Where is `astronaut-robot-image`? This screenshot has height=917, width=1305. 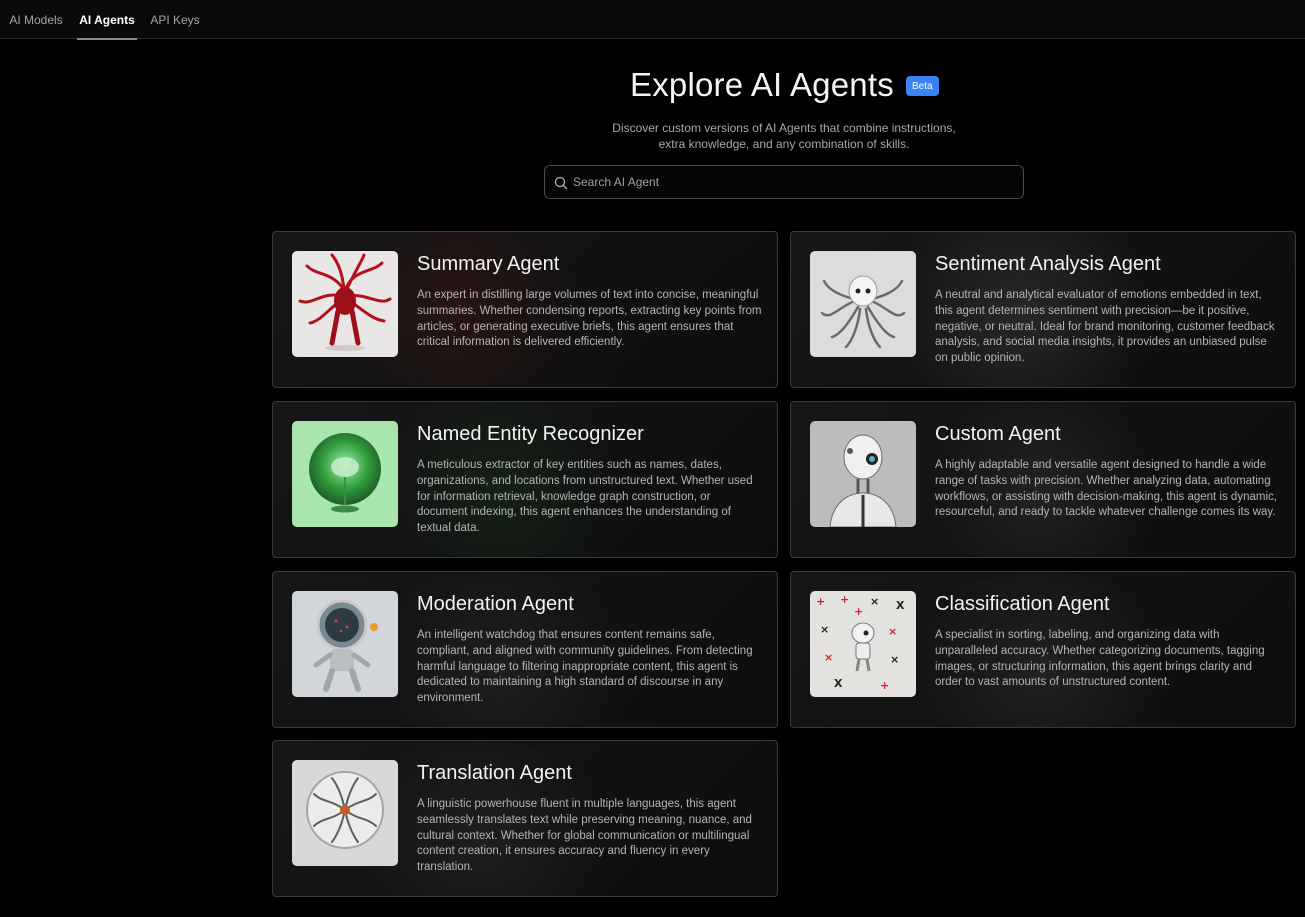 astronaut-robot-image is located at coordinates (345, 644).